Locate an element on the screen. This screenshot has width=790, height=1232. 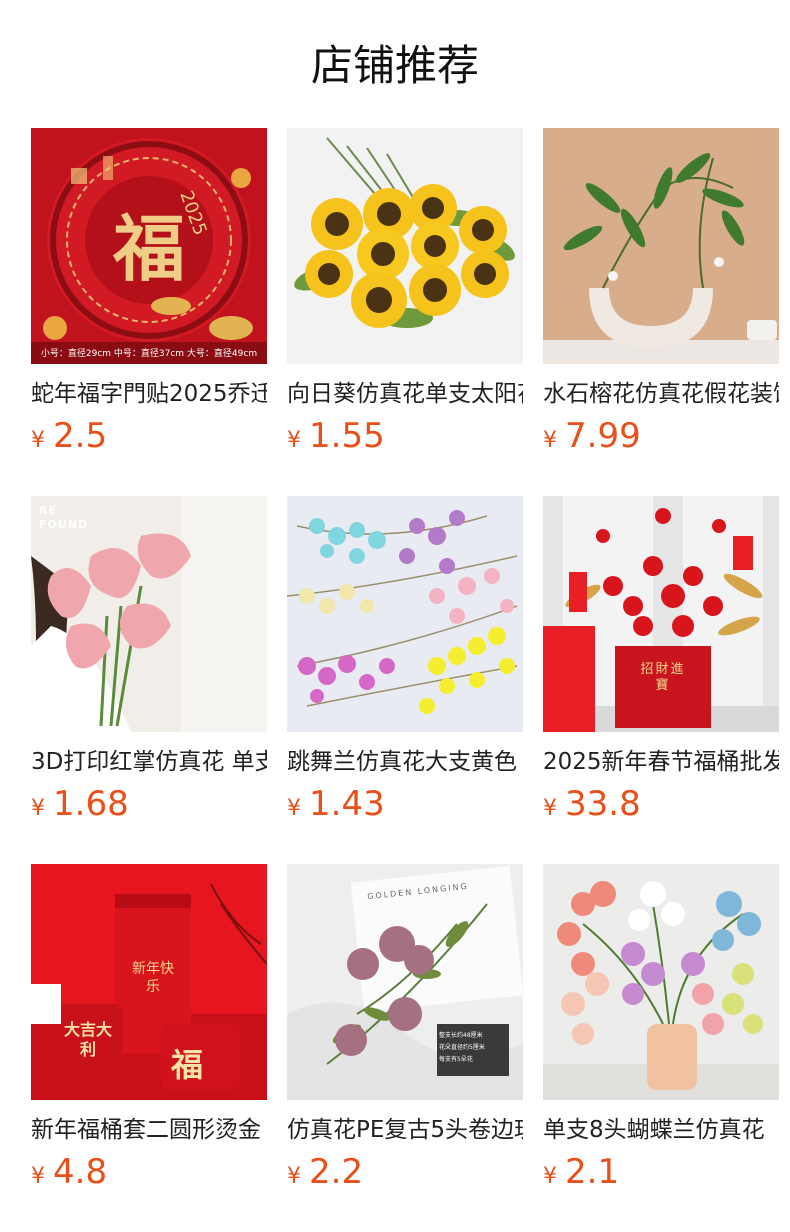
product-image-sunflowers is located at coordinates (405, 246).